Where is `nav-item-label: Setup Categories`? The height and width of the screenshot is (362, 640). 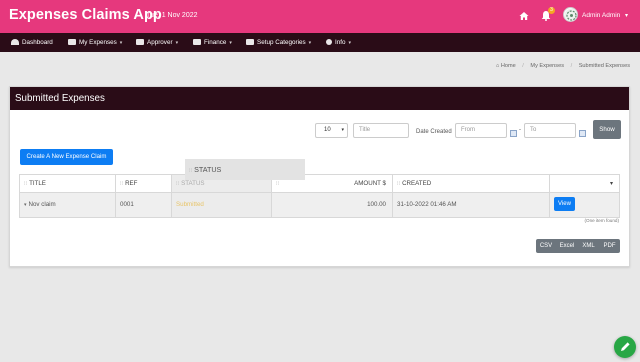
nav-item-label: Setup Categories is located at coordinates (281, 42).